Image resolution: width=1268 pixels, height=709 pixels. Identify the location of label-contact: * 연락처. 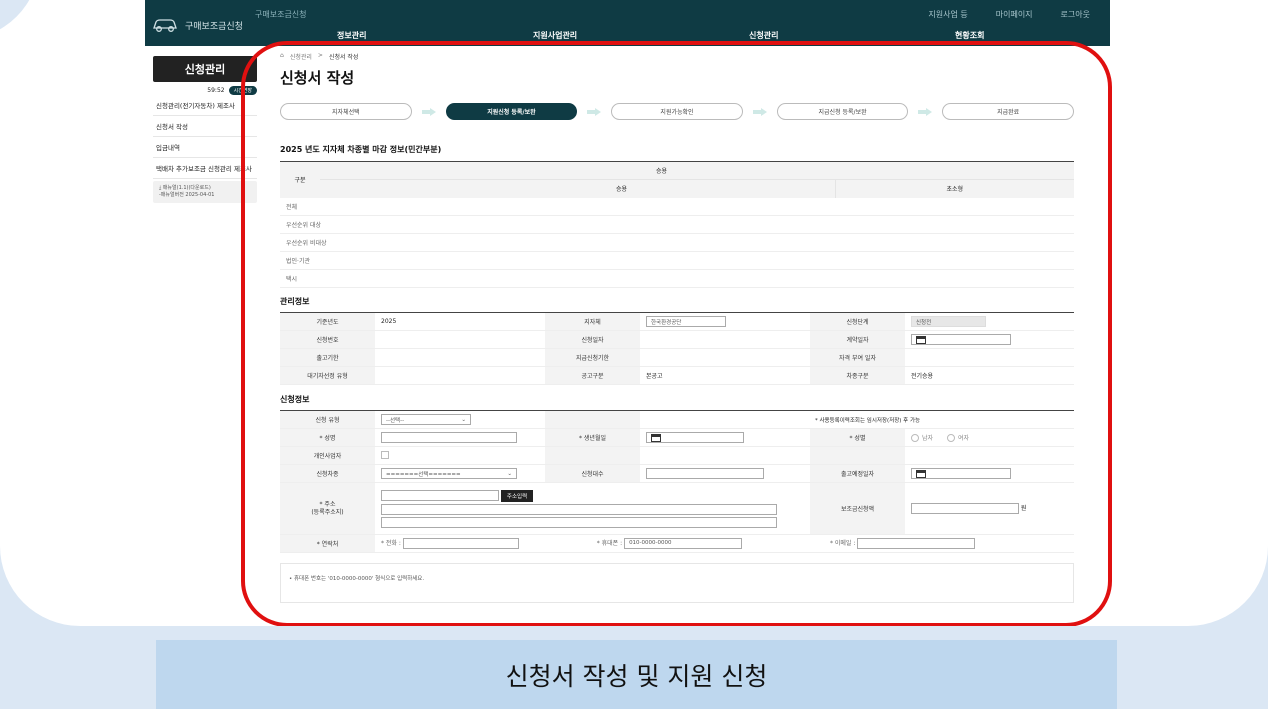
(327, 543).